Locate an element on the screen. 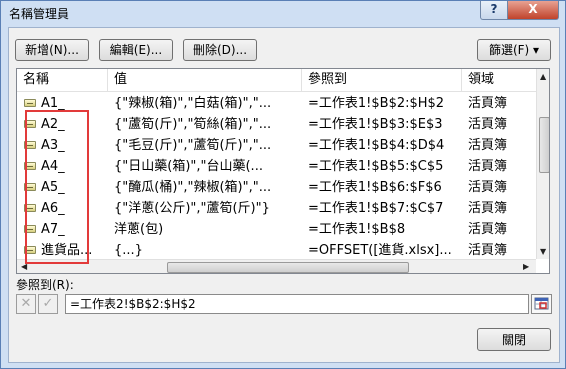 Image resolution: width=566 pixels, height=369 pixels. row-refers-to: =工作表1!$B$2:$H$2 is located at coordinates (376, 103).